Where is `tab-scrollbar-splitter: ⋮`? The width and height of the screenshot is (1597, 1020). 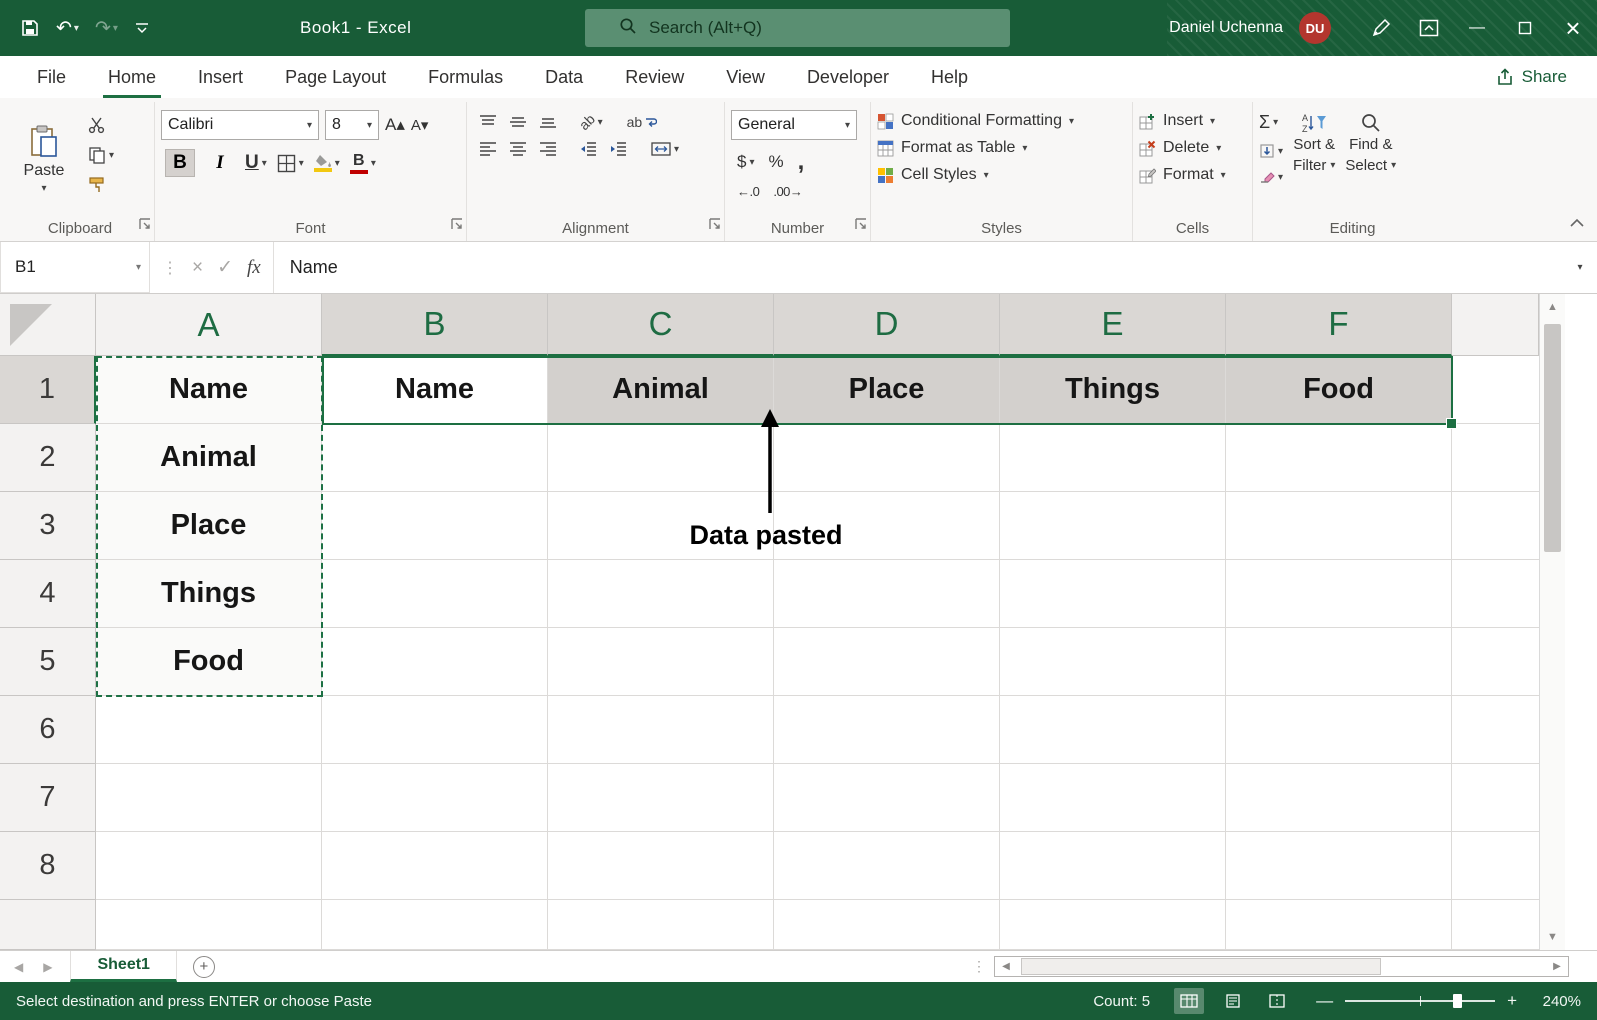
tab-scrollbar-splitter: ⋮ is located at coordinates (983, 966).